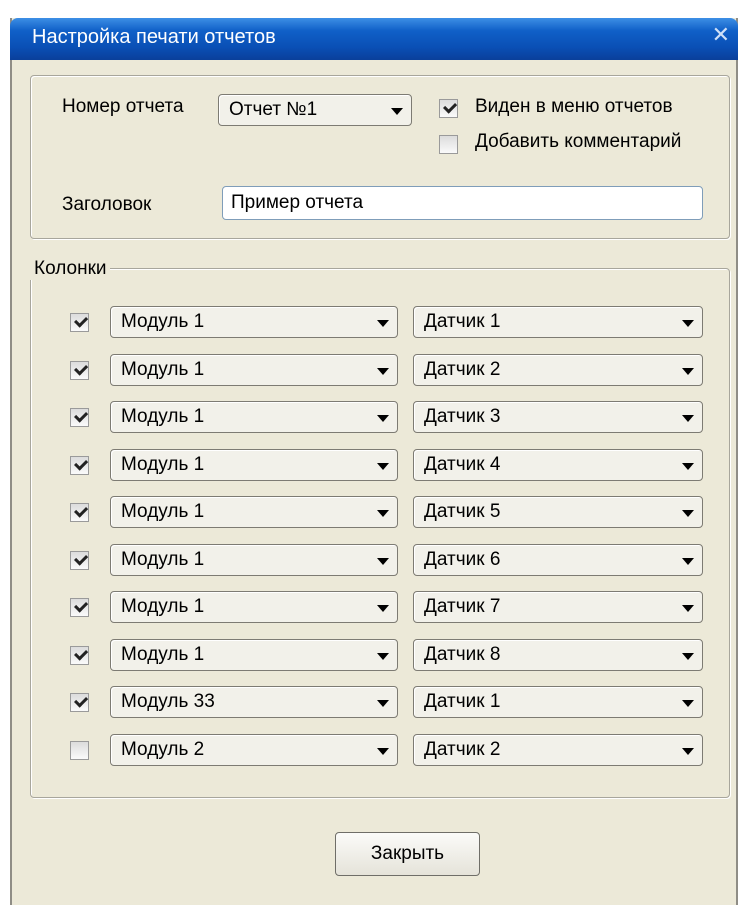  I want to click on module-select: Модуль 33, so click(254, 702).